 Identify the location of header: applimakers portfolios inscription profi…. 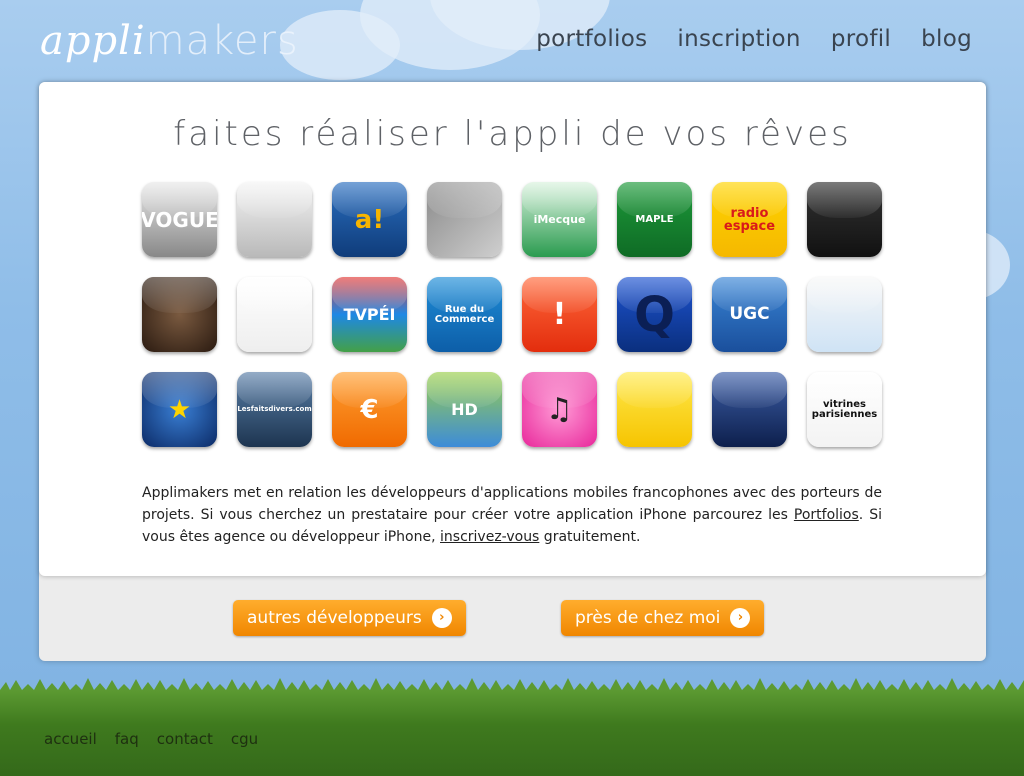
(512, 41).